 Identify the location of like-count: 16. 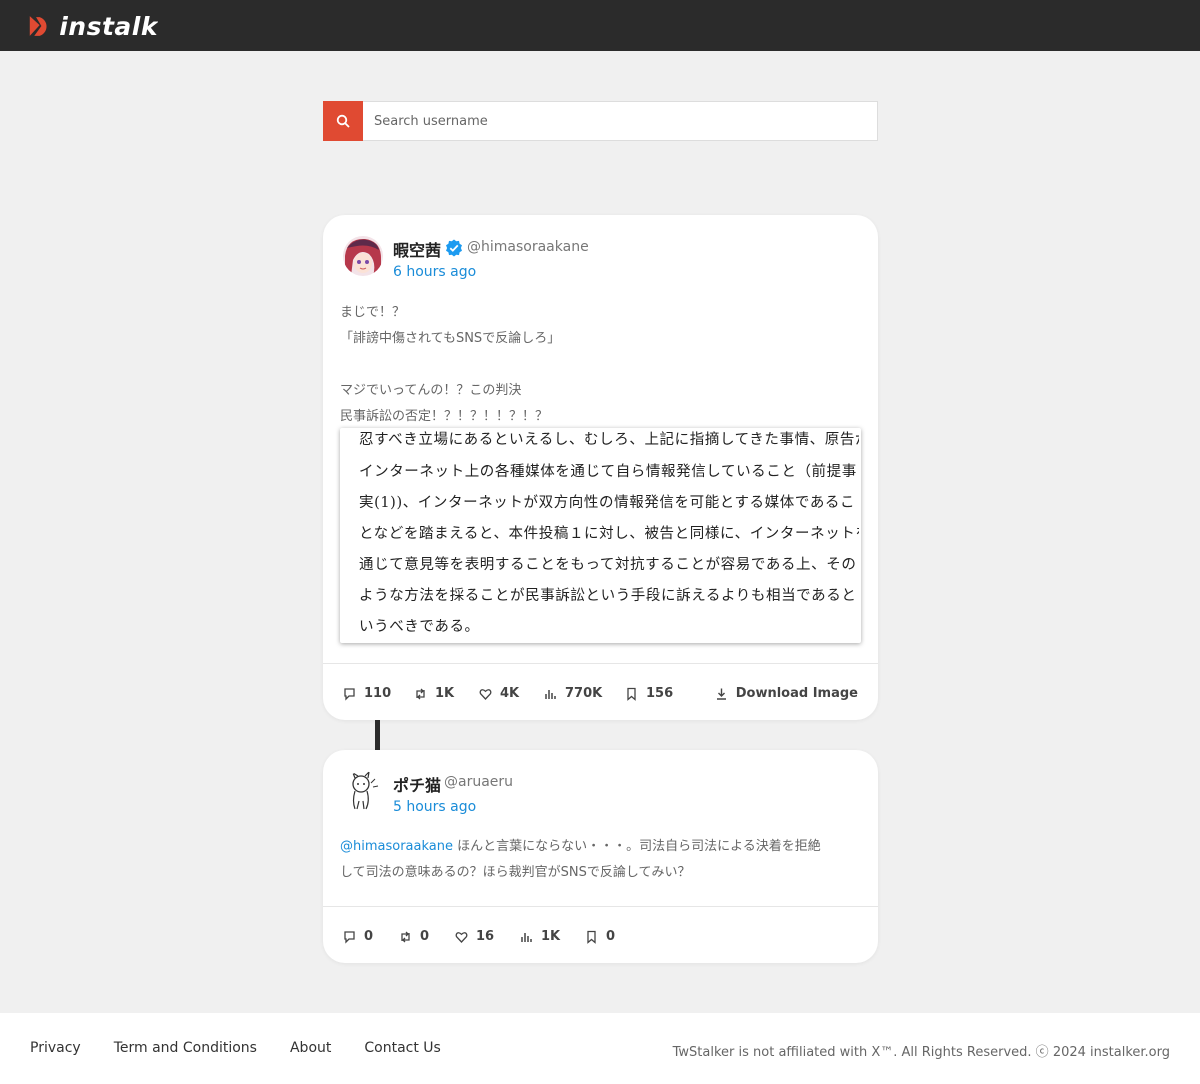
(485, 936).